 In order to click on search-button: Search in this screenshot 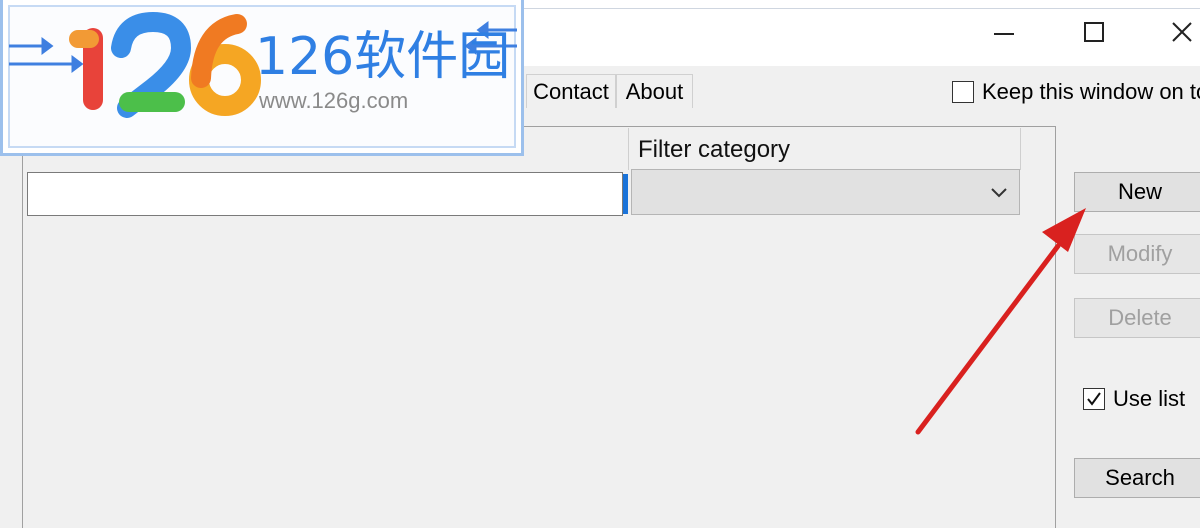, I will do `click(1137, 478)`.